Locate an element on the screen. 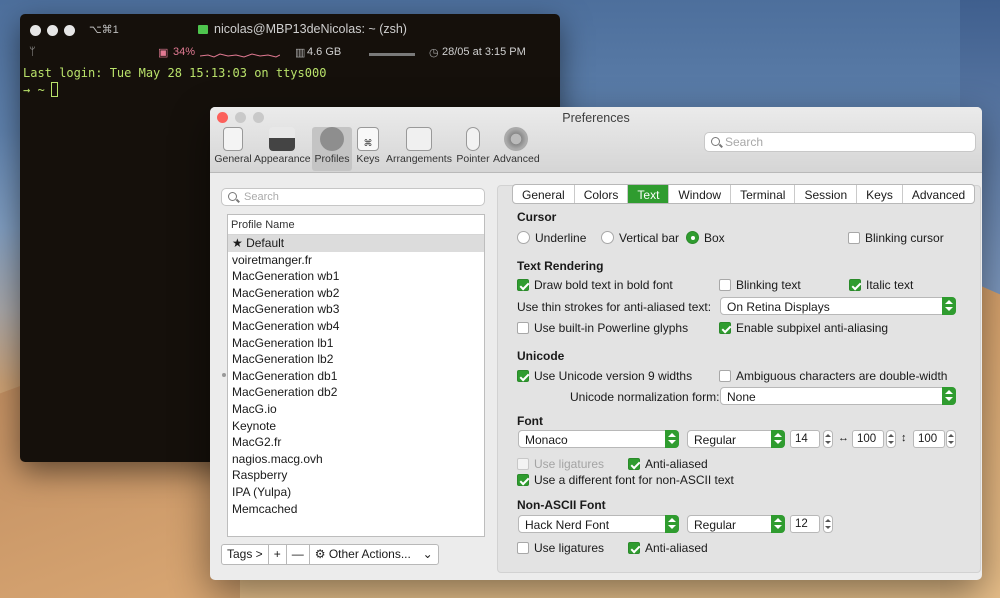  toolbar-advanced: Advanced is located at coordinates (516, 149).